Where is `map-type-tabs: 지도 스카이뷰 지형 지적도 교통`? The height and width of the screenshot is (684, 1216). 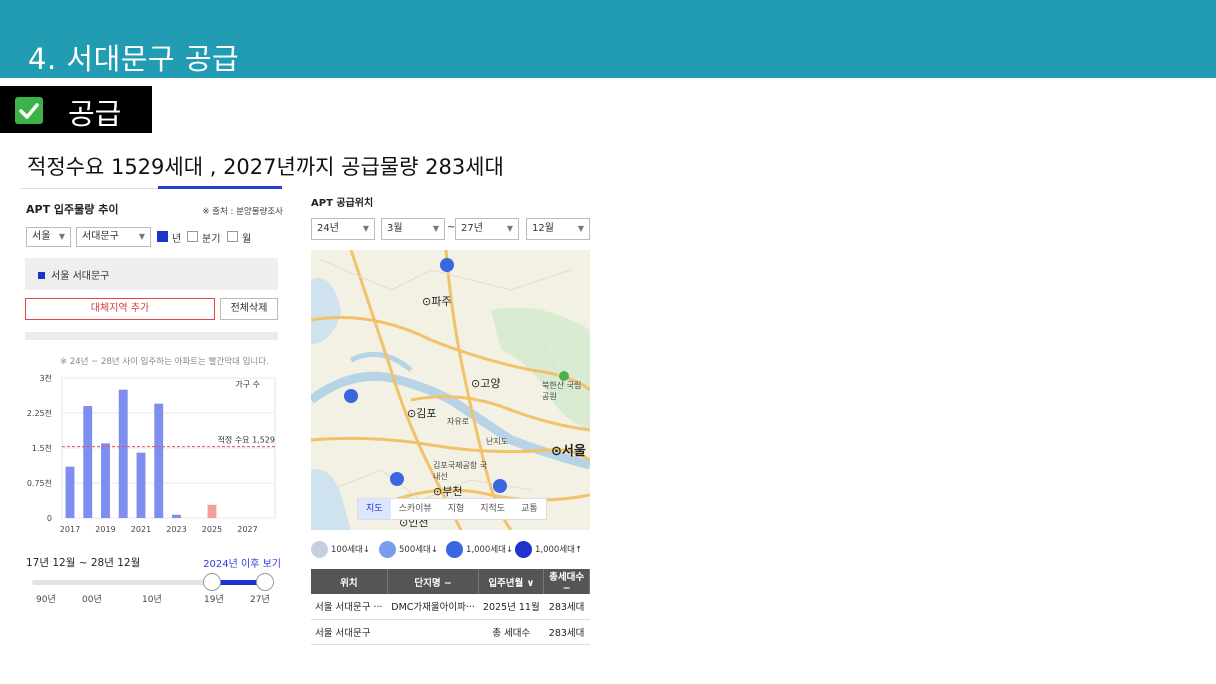 map-type-tabs: 지도 스카이뷰 지형 지적도 교통 is located at coordinates (452, 509).